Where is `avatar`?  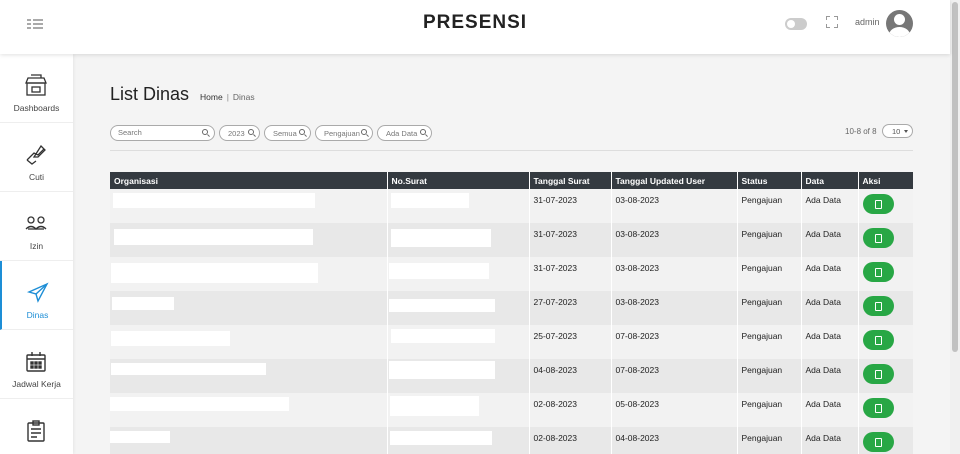
avatar is located at coordinates (899, 23).